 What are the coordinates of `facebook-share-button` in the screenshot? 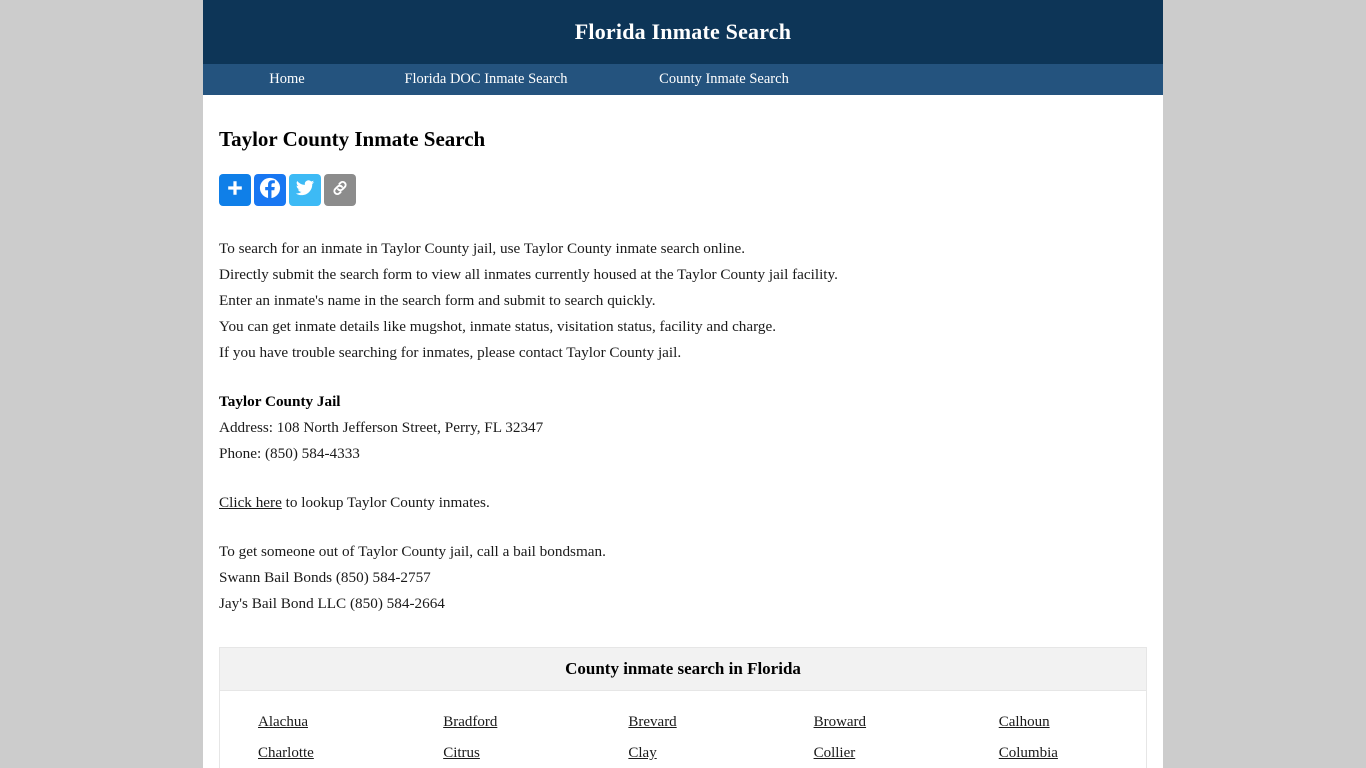 It's located at (270, 190).